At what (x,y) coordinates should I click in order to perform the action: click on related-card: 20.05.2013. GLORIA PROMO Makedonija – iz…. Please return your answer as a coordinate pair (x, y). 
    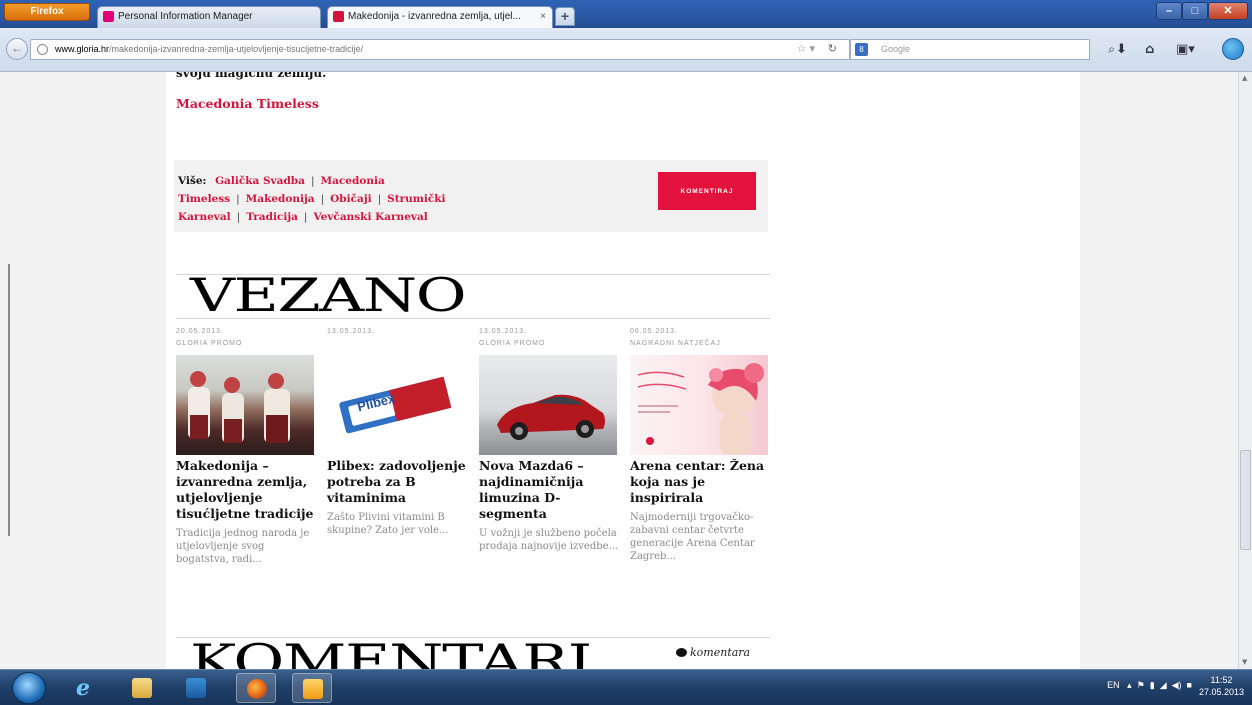
    Looking at the image, I should click on (246, 447).